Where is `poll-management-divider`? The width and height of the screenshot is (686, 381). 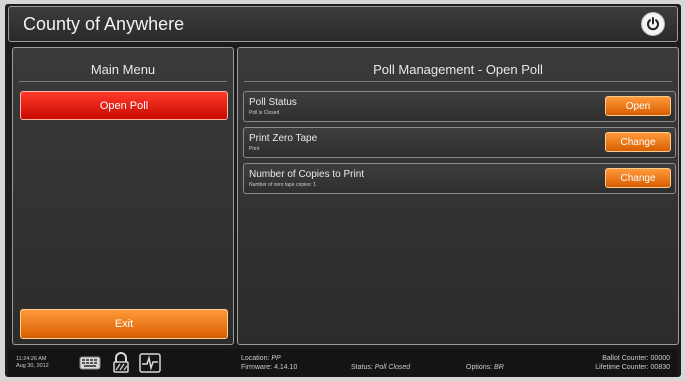
poll-management-divider is located at coordinates (458, 81).